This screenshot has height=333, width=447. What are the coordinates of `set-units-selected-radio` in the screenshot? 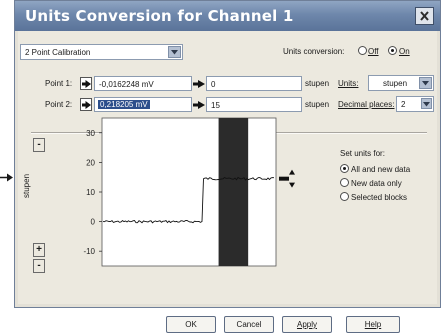 It's located at (344, 196).